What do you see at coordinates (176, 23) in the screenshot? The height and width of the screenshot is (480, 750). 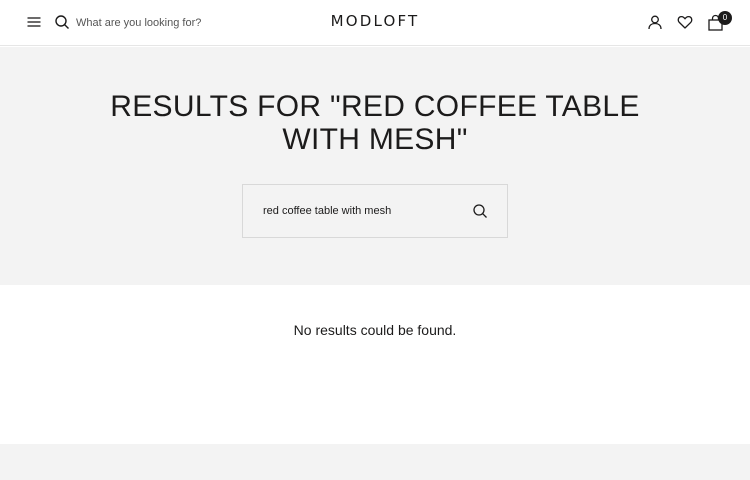 I see `header-search-input` at bounding box center [176, 23].